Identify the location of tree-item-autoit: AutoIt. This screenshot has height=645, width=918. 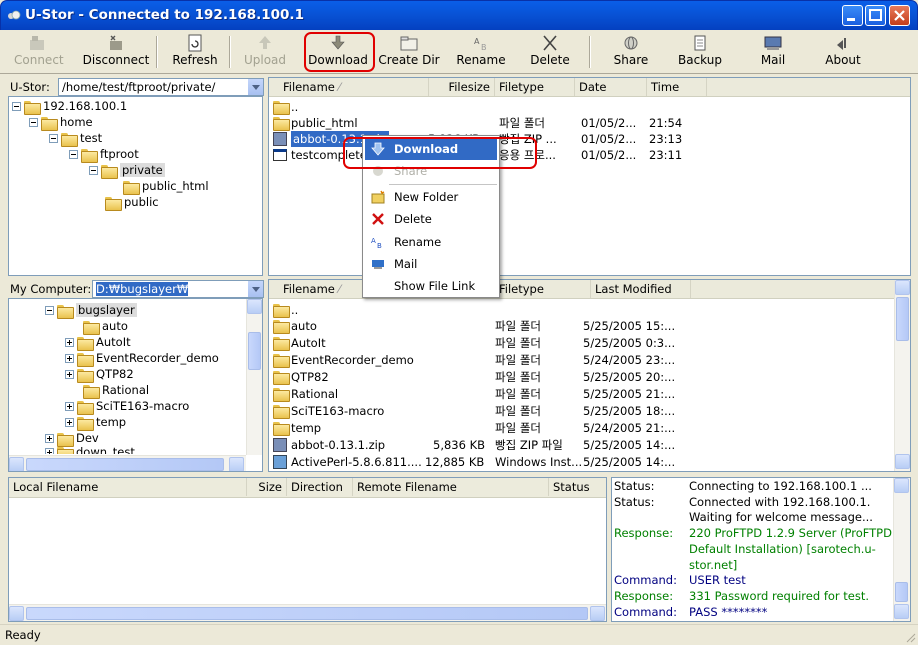
(98, 342).